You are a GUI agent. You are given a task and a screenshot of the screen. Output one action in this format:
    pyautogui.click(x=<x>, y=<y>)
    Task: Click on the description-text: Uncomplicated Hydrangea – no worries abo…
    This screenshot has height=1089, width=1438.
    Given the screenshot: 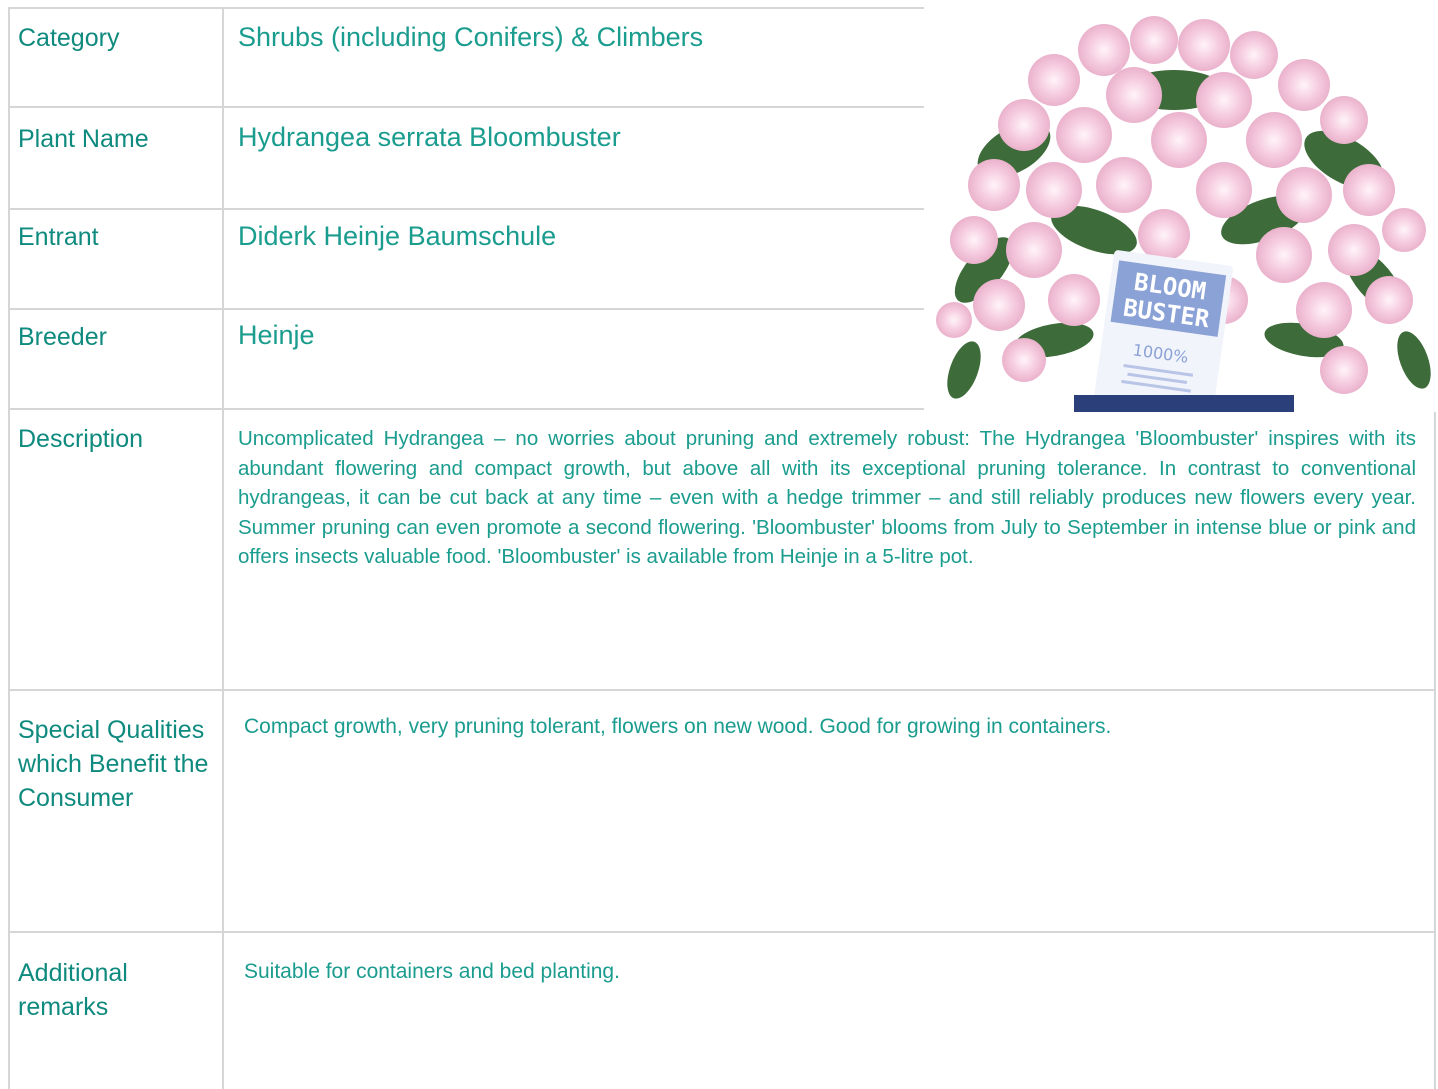 What is the action you would take?
    pyautogui.click(x=827, y=497)
    